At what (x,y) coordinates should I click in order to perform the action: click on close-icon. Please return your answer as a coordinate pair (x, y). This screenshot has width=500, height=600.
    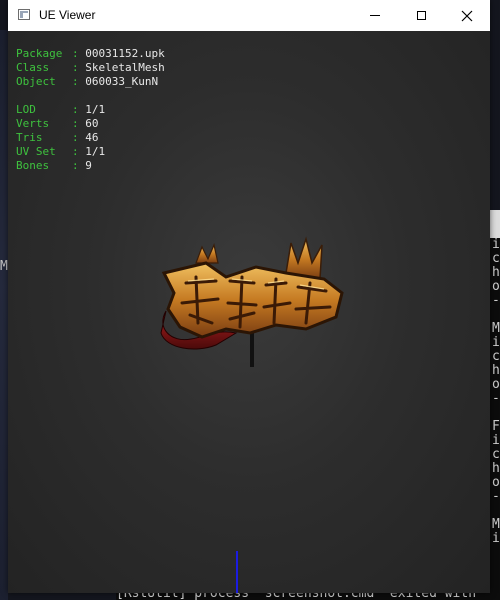
    Looking at the image, I should click on (467, 15).